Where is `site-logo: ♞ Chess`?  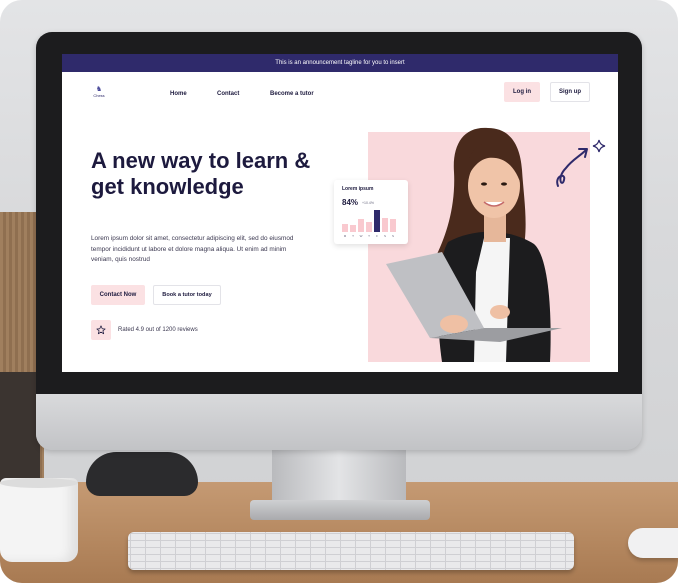 site-logo: ♞ Chess is located at coordinates (99, 94).